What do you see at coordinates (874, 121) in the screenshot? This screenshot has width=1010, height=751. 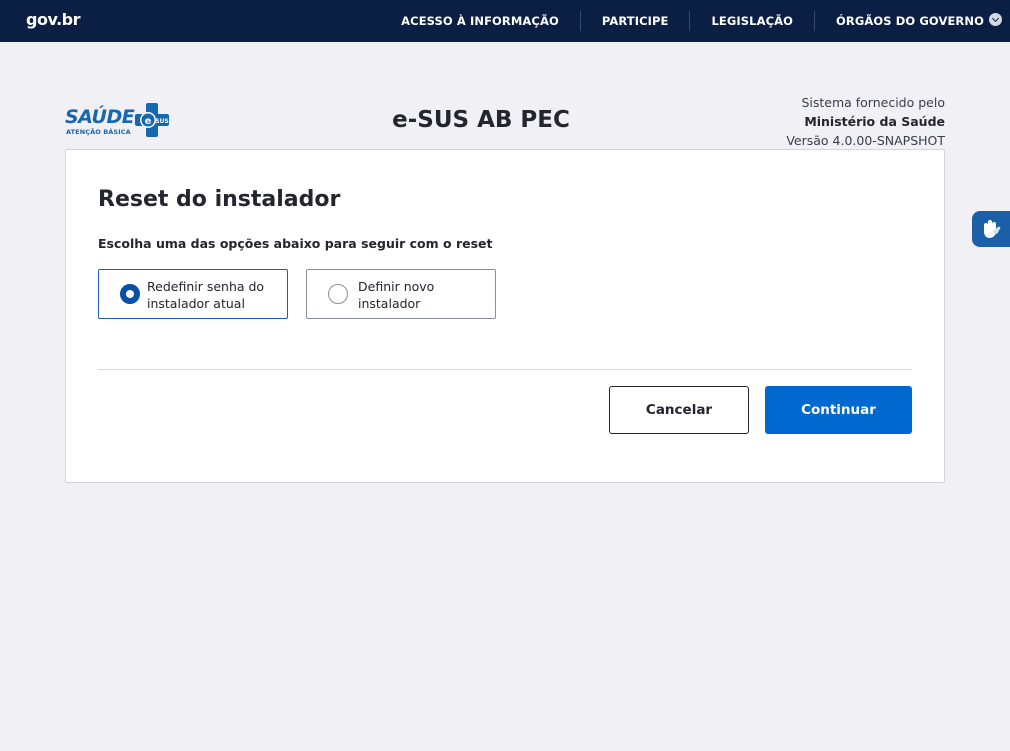 I see `system-ministry: Ministério da Saúde` at bounding box center [874, 121].